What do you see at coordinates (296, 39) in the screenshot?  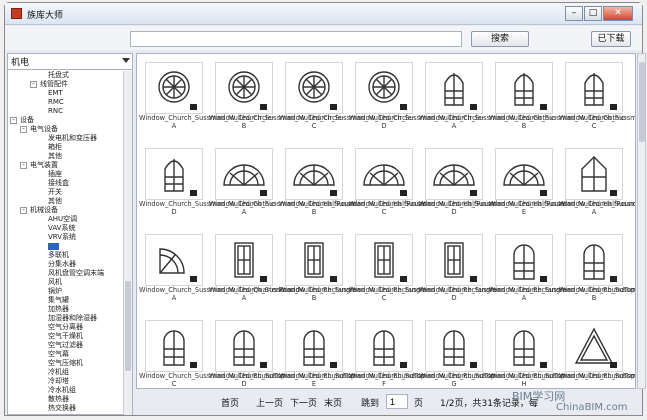 I see `search-input` at bounding box center [296, 39].